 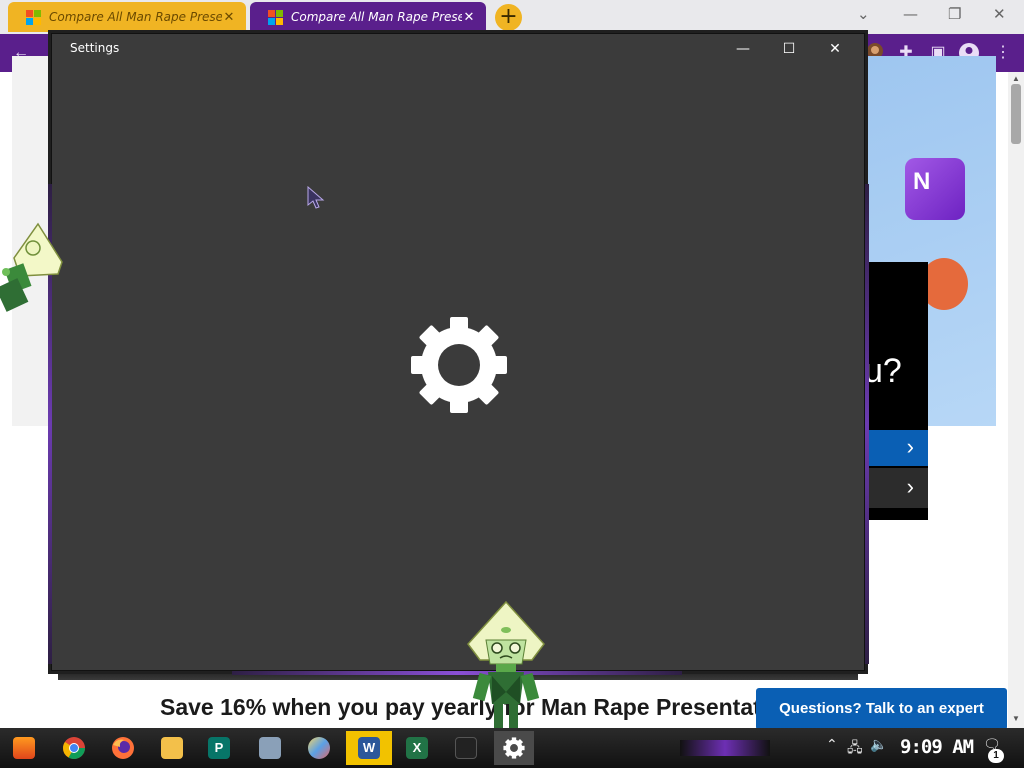 I want to click on scroll-up-icon: ▲, so click(x=1016, y=78).